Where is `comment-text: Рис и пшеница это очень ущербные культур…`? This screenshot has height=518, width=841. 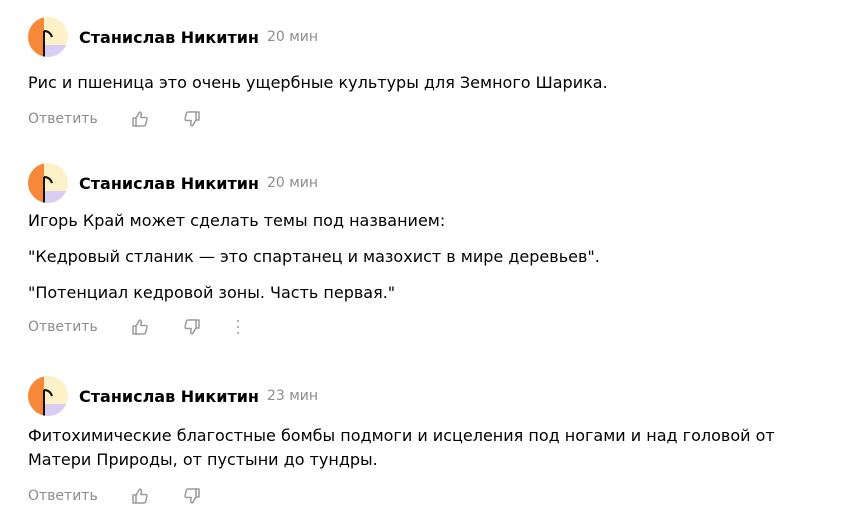
comment-text: Рис и пшеница это очень ущербные культур… is located at coordinates (318, 82).